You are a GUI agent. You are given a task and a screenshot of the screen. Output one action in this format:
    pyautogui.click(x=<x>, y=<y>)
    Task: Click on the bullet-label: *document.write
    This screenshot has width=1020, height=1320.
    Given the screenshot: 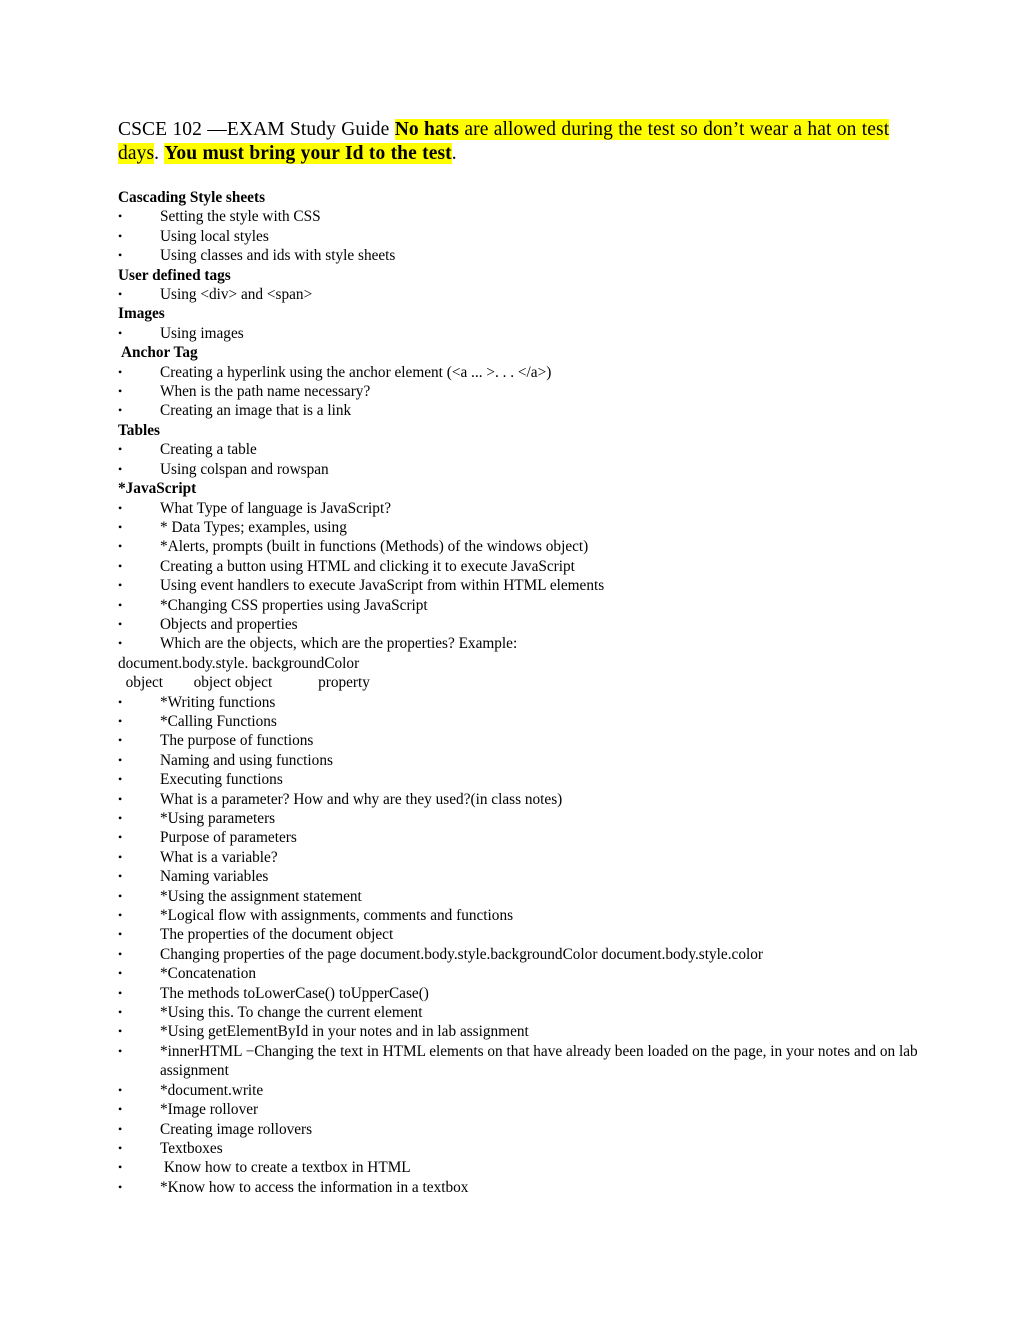 What is the action you would take?
    pyautogui.click(x=212, y=1090)
    